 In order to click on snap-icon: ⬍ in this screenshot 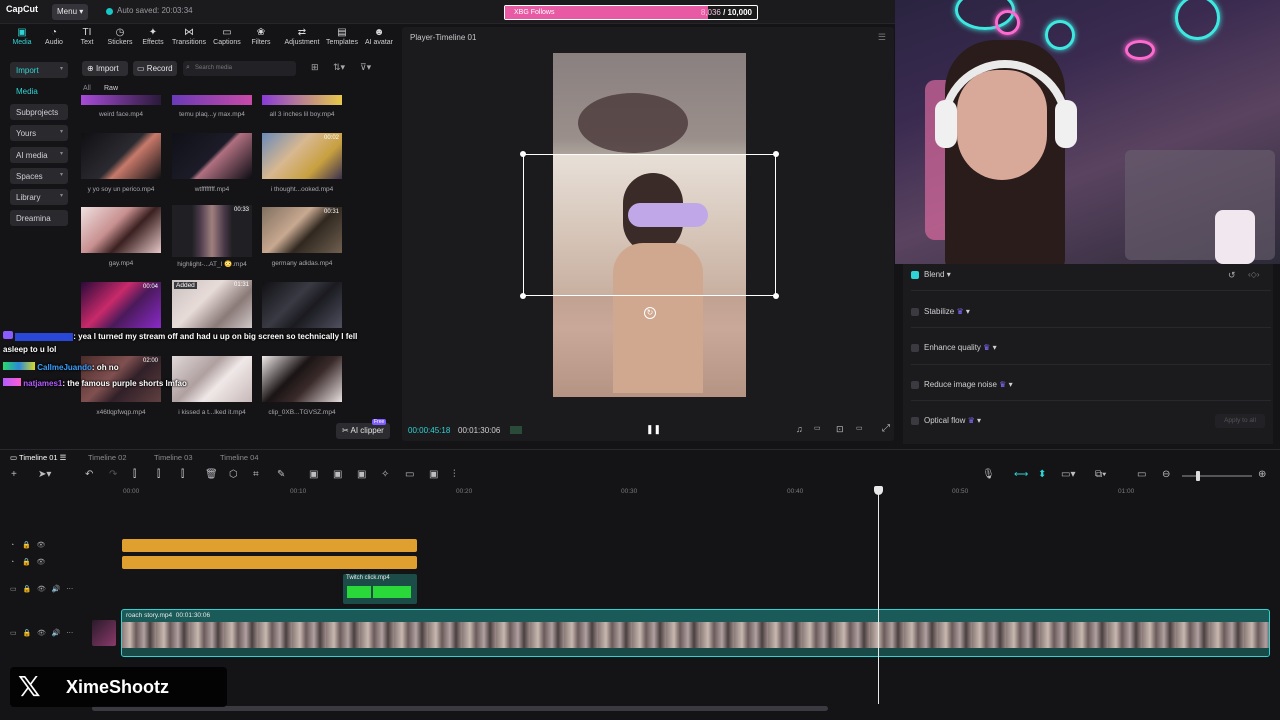, I will do `click(1042, 474)`.